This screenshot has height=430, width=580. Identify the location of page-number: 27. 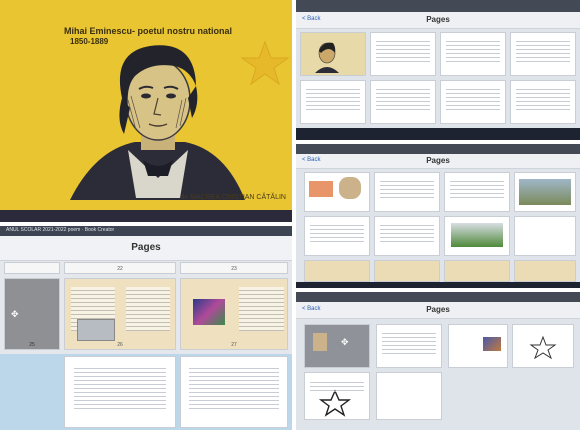
(234, 345).